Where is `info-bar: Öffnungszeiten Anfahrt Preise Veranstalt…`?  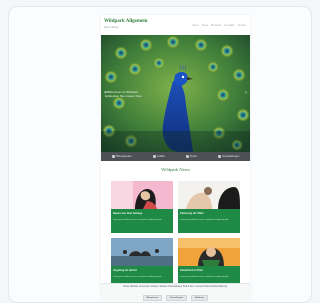 info-bar: Öffnungszeiten Anfahrt Preise Veranstalt… is located at coordinates (175, 156).